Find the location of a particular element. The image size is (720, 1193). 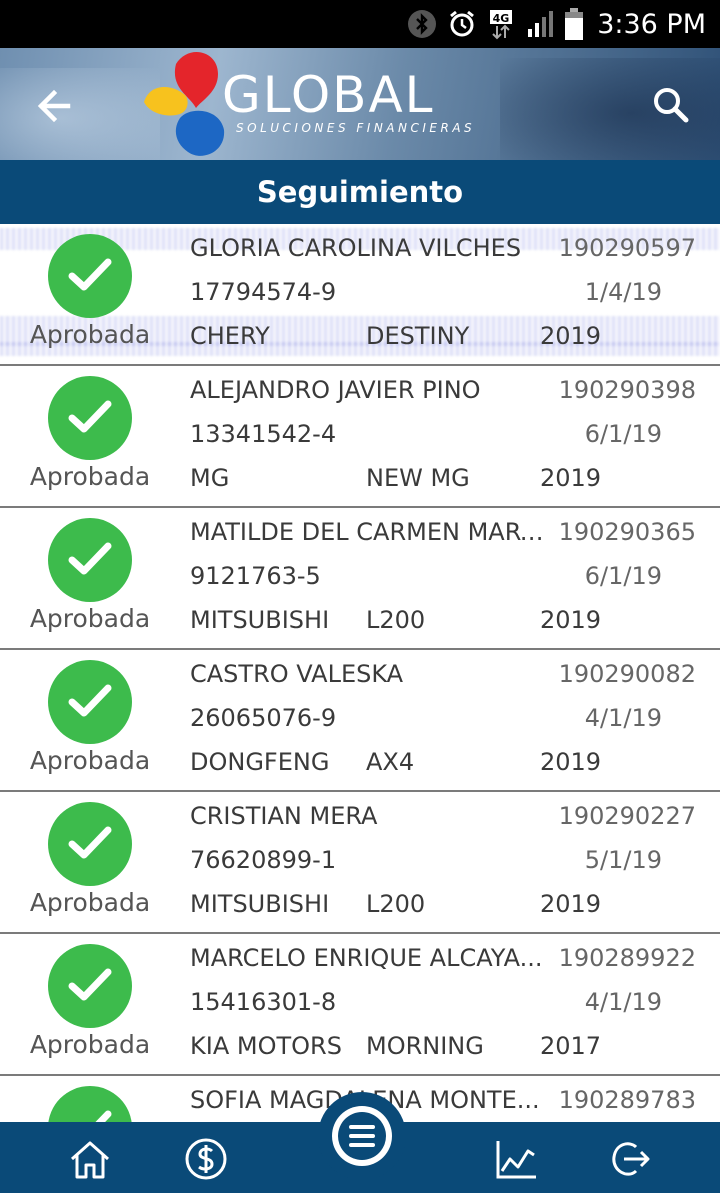

request-number: 190290398 is located at coordinates (627, 390).